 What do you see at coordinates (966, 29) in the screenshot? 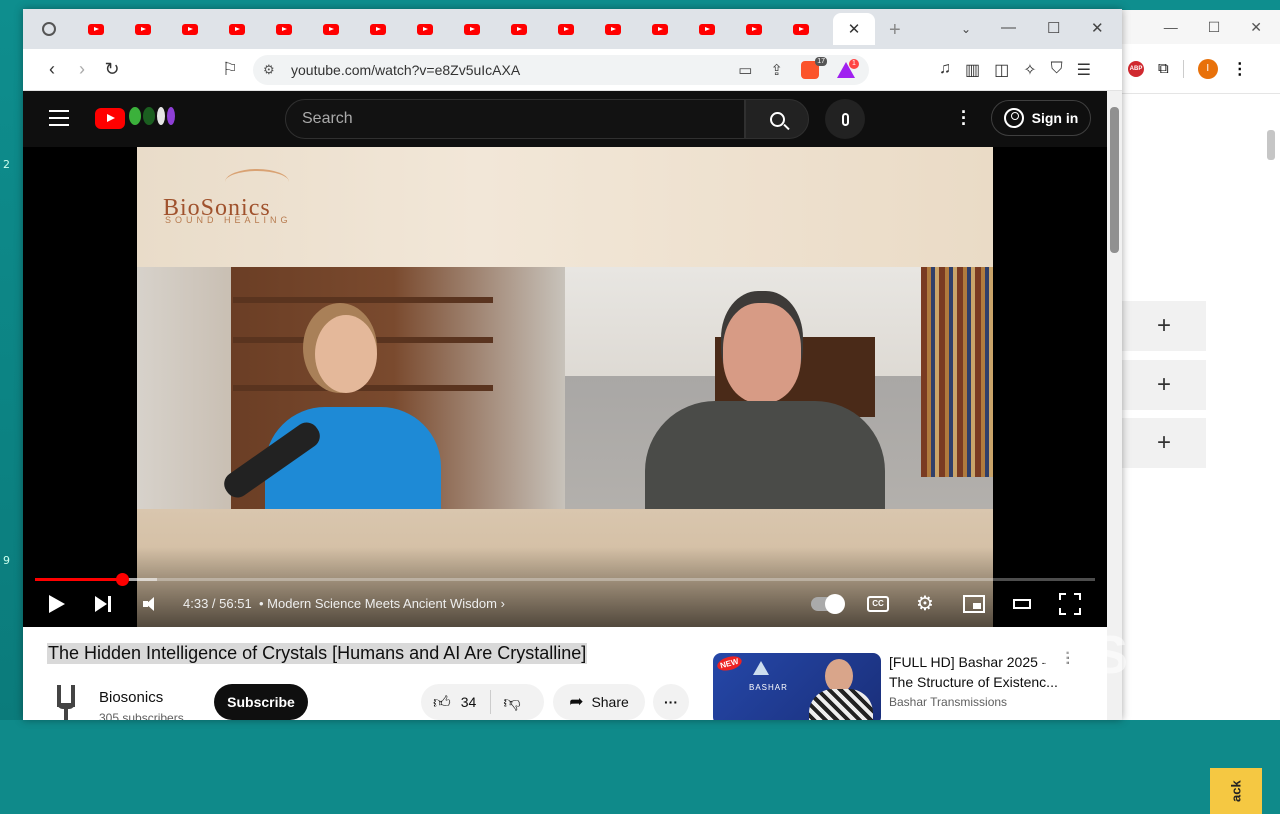
I see `tab-search-icon: ⌄` at bounding box center [966, 29].